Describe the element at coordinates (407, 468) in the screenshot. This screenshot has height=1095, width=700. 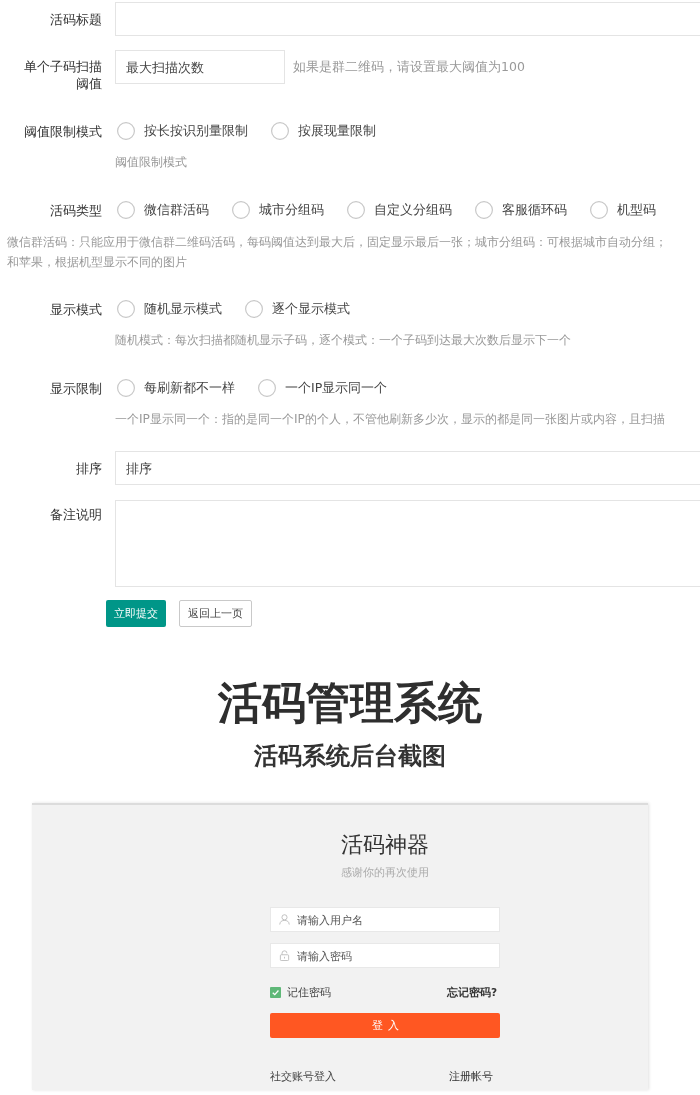
I see `text-input: 排序` at that location.